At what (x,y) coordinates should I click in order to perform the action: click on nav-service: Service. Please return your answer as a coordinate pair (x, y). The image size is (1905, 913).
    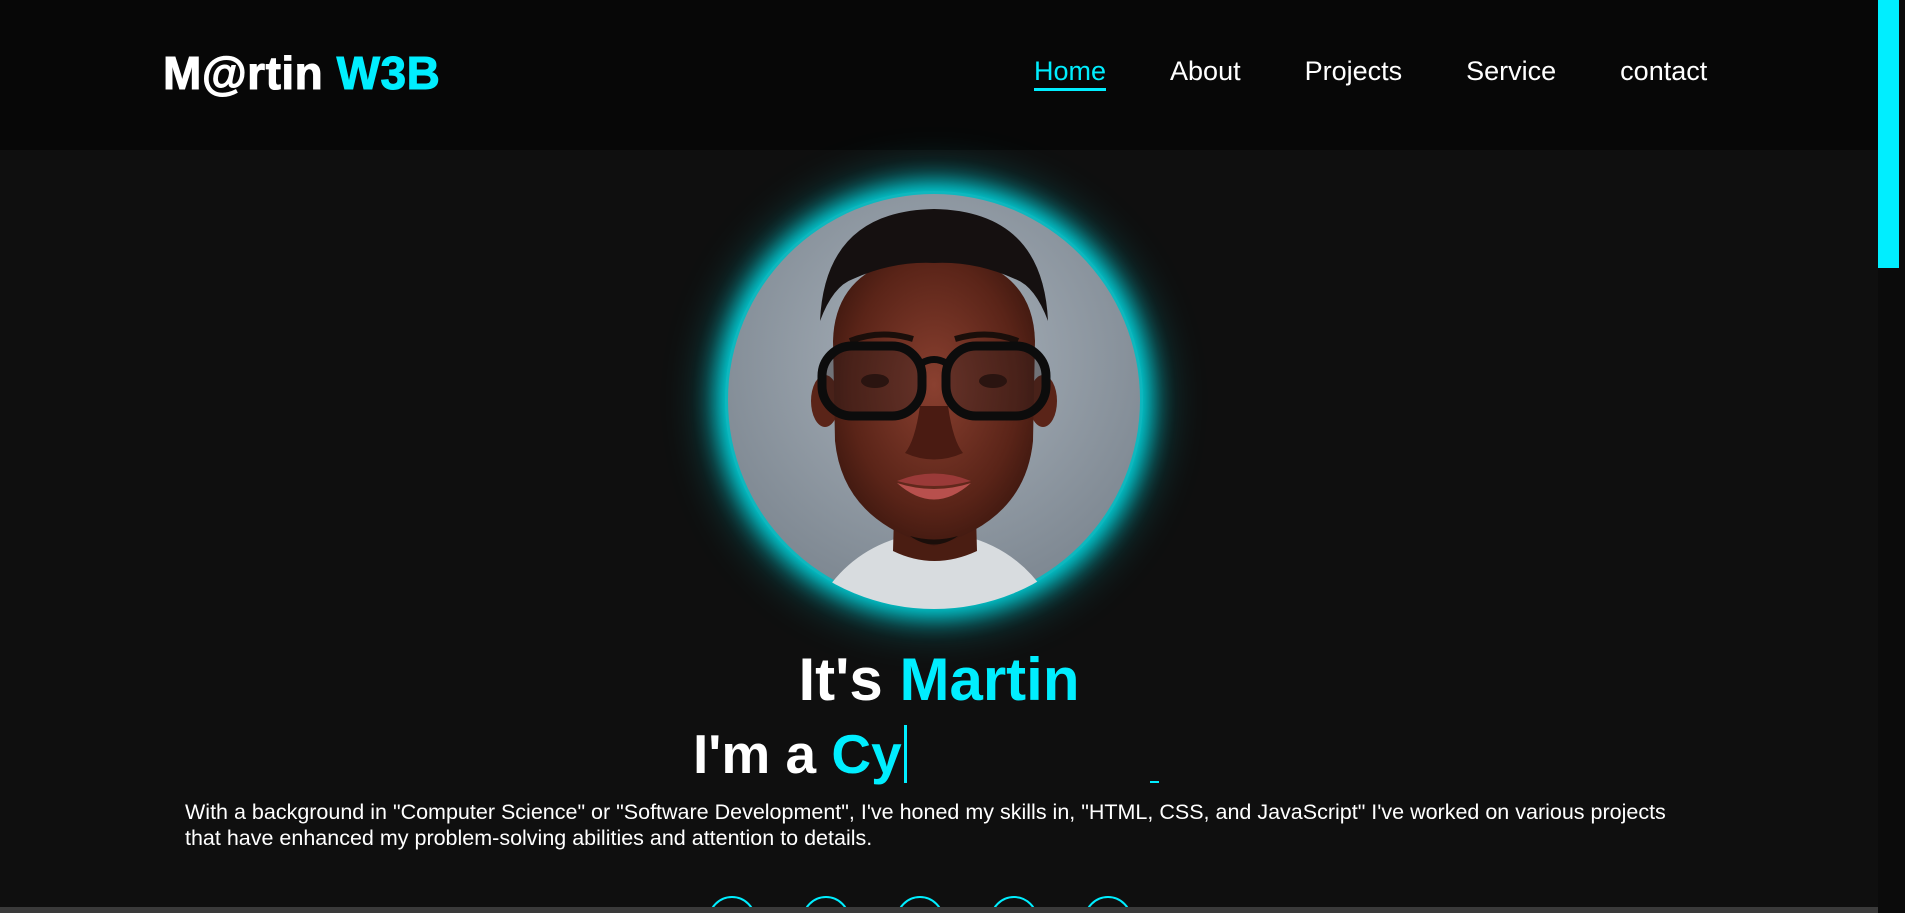
    Looking at the image, I should click on (1511, 71).